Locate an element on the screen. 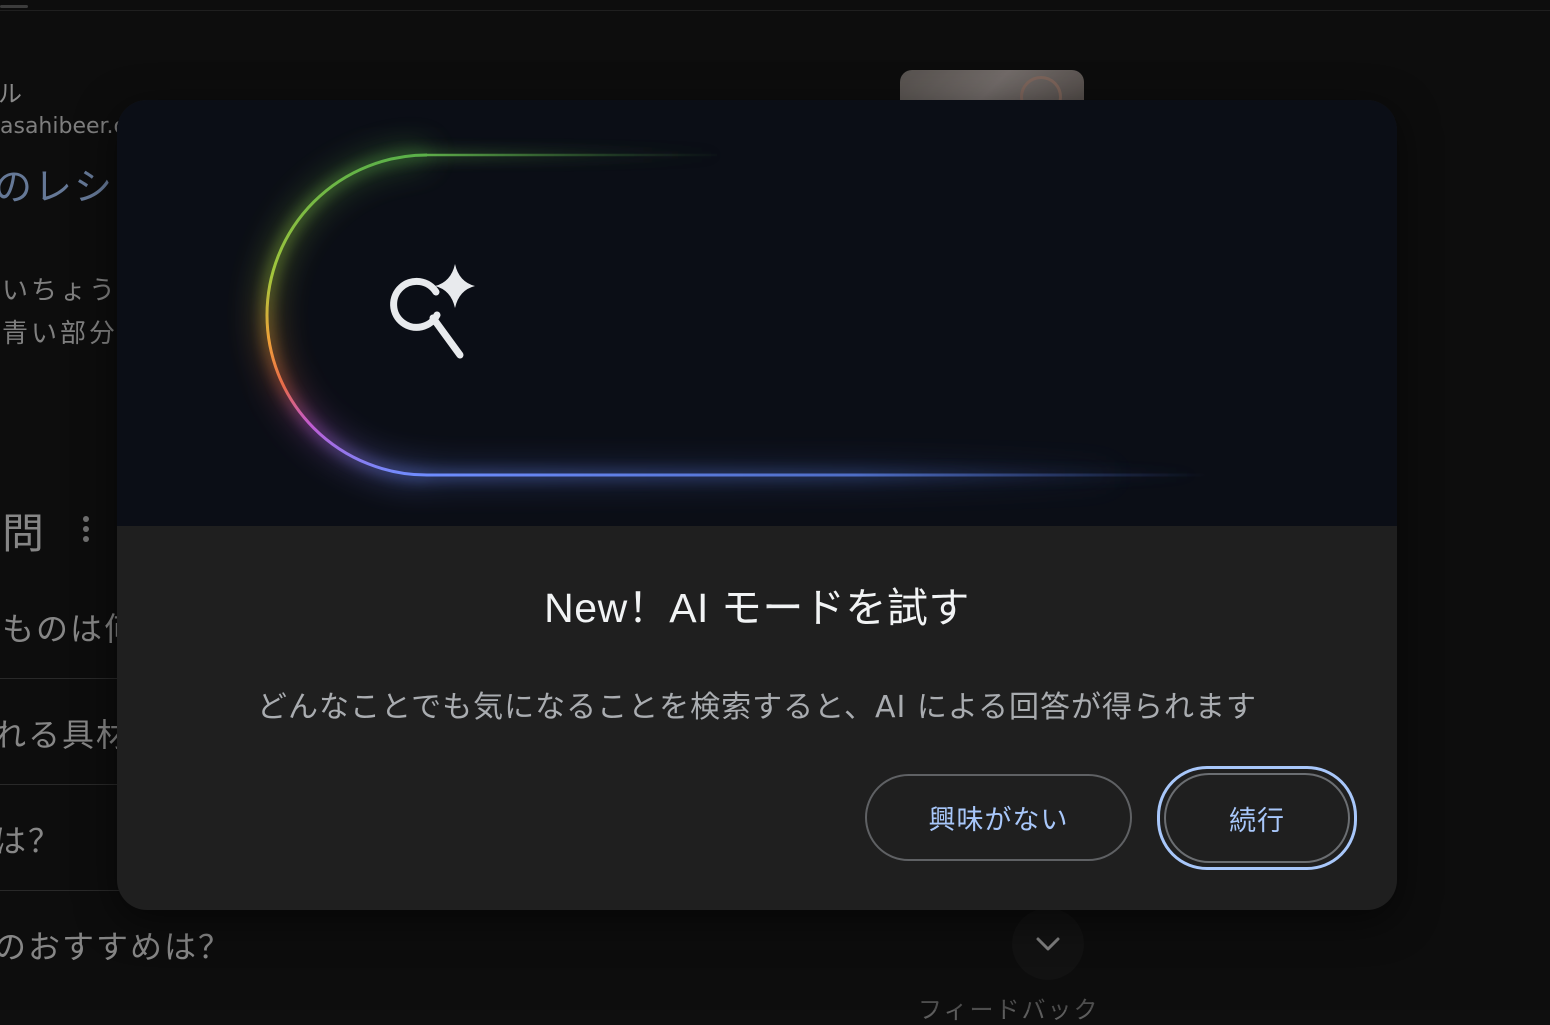 The height and width of the screenshot is (1025, 1550). dialog-description: どんなことでも気になることを検索すると、AI による回答が得られます is located at coordinates (757, 707).